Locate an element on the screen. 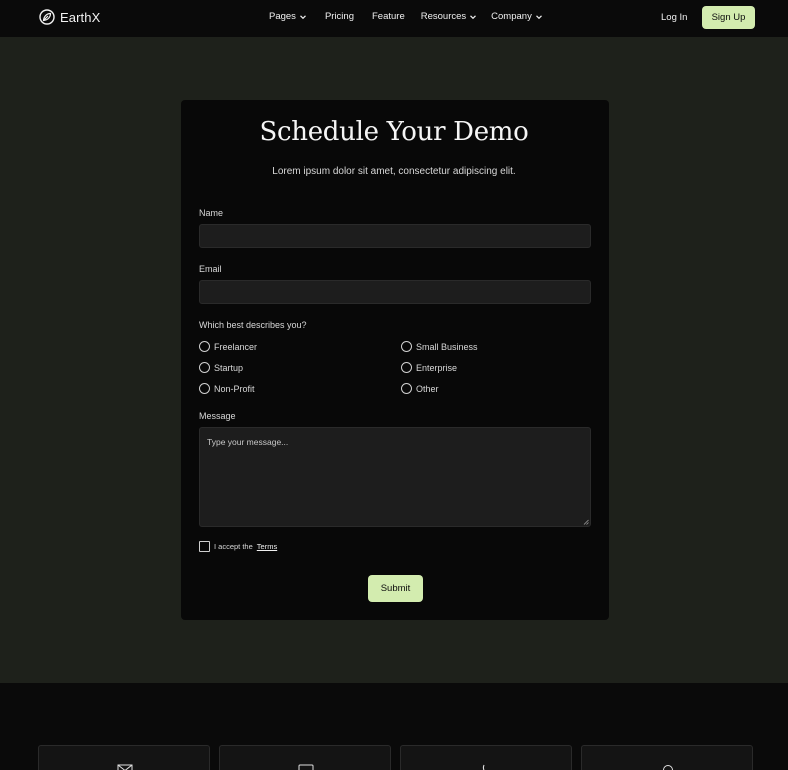  radio-other: Other is located at coordinates (420, 388).